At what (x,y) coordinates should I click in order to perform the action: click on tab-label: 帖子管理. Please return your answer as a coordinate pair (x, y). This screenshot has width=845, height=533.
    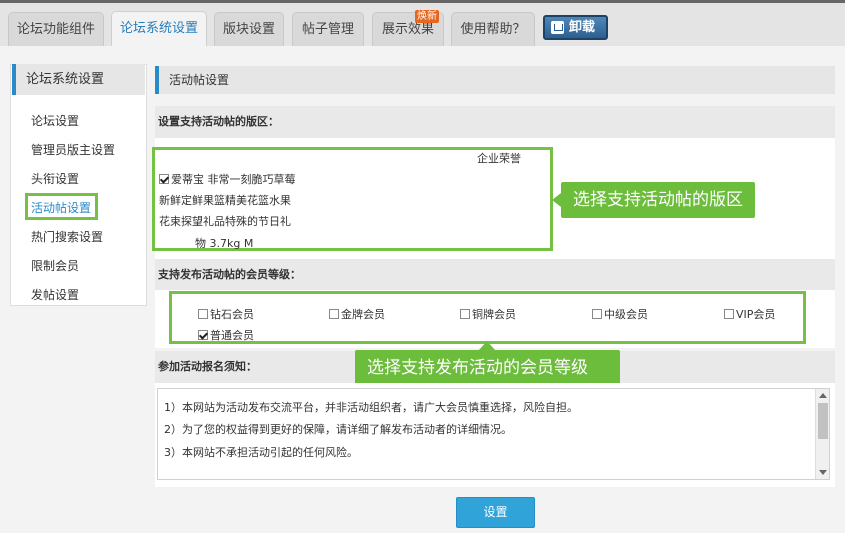
    Looking at the image, I should click on (327, 29).